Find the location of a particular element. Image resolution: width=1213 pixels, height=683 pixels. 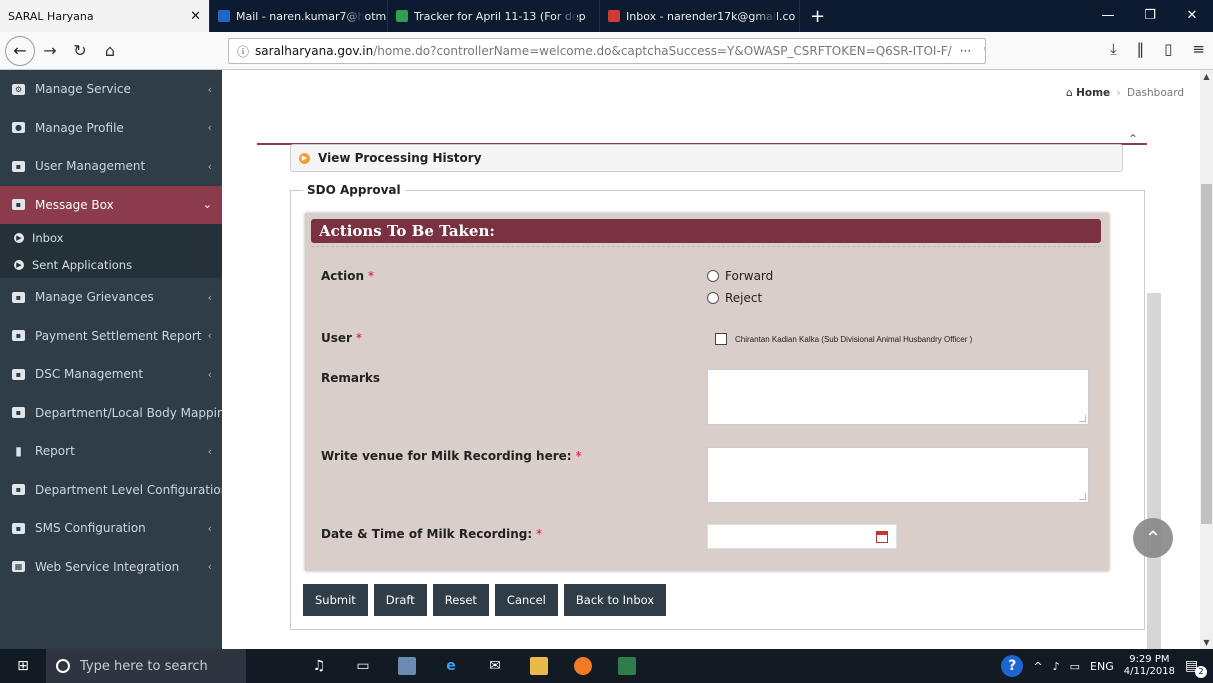

download-icon: ⤓ is located at coordinates (1113, 49).